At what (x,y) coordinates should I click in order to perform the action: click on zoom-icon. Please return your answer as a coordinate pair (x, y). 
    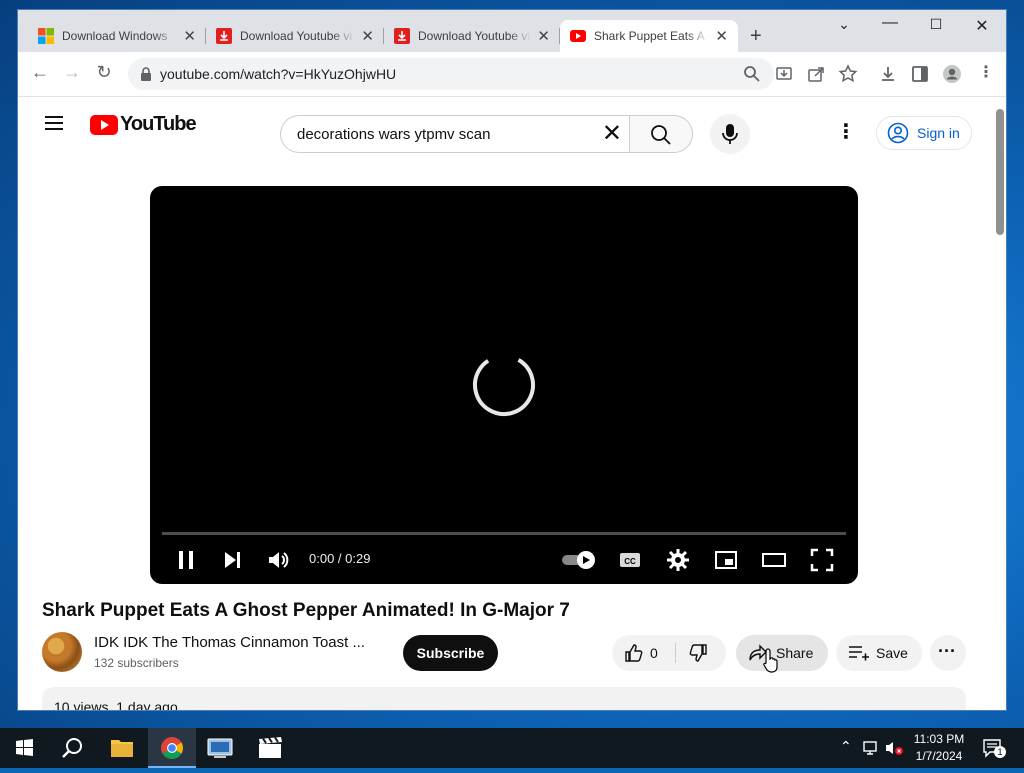
    Looking at the image, I should click on (752, 74).